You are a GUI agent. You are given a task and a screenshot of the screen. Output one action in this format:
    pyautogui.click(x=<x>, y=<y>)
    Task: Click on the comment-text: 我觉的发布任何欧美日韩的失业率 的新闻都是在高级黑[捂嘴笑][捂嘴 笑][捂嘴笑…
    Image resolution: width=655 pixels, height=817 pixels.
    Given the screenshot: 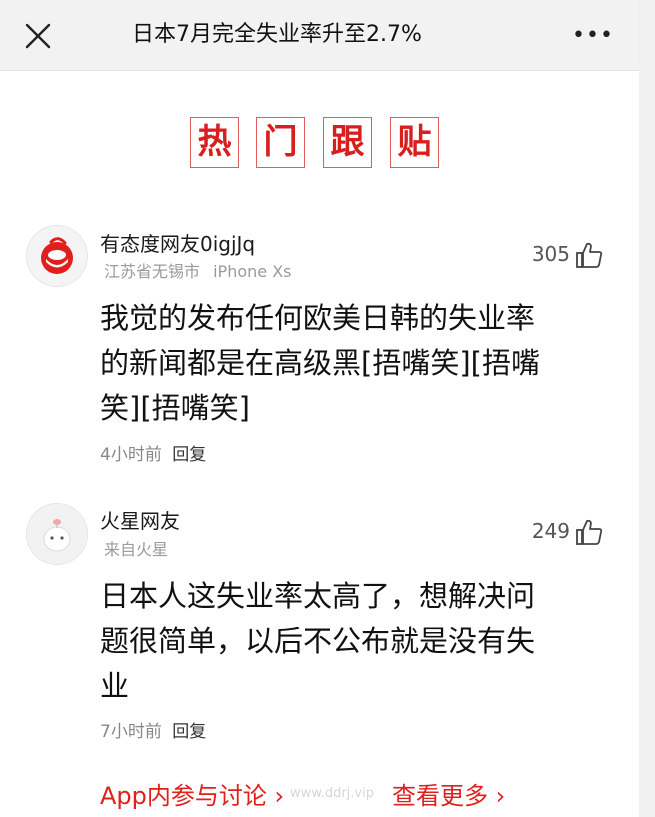 What is the action you would take?
    pyautogui.click(x=352, y=363)
    